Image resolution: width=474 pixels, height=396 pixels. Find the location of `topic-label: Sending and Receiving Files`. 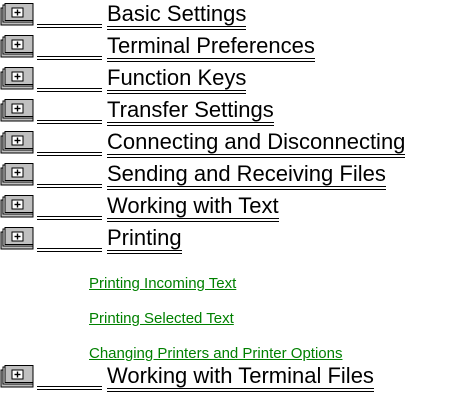

topic-label: Sending and Receiving Files is located at coordinates (246, 175).